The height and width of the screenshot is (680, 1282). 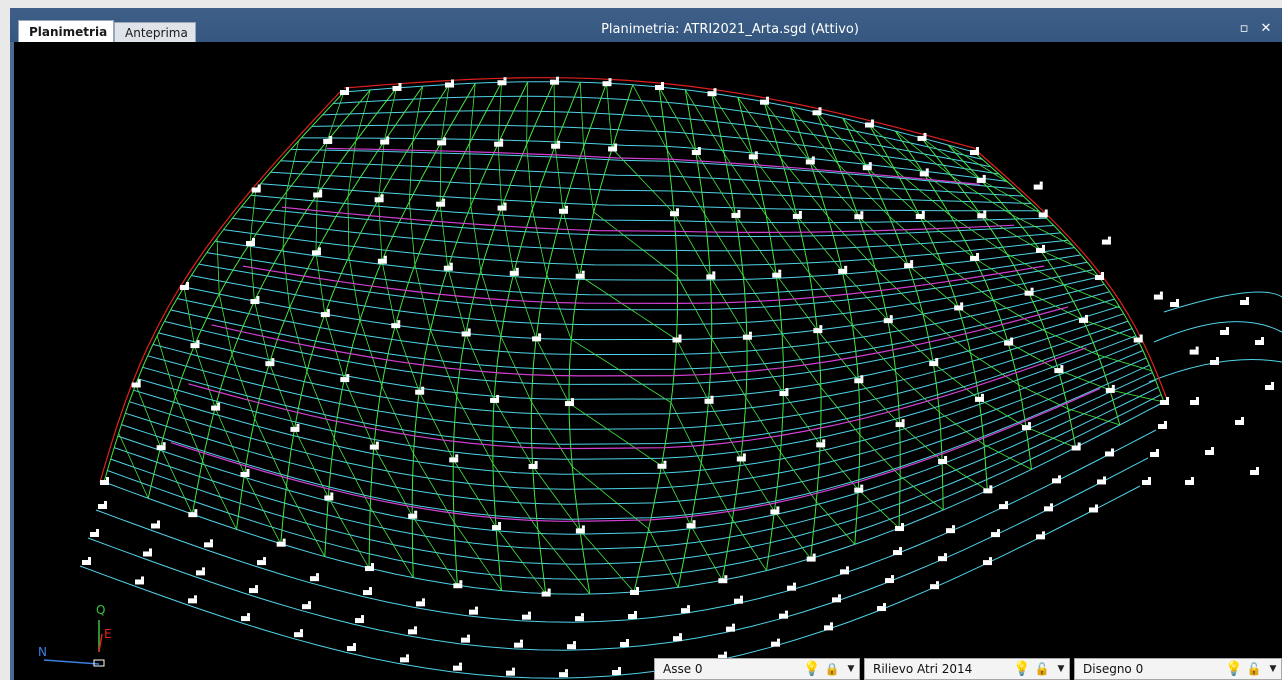 What do you see at coordinates (108, 634) in the screenshot?
I see `axis-e-label: E` at bounding box center [108, 634].